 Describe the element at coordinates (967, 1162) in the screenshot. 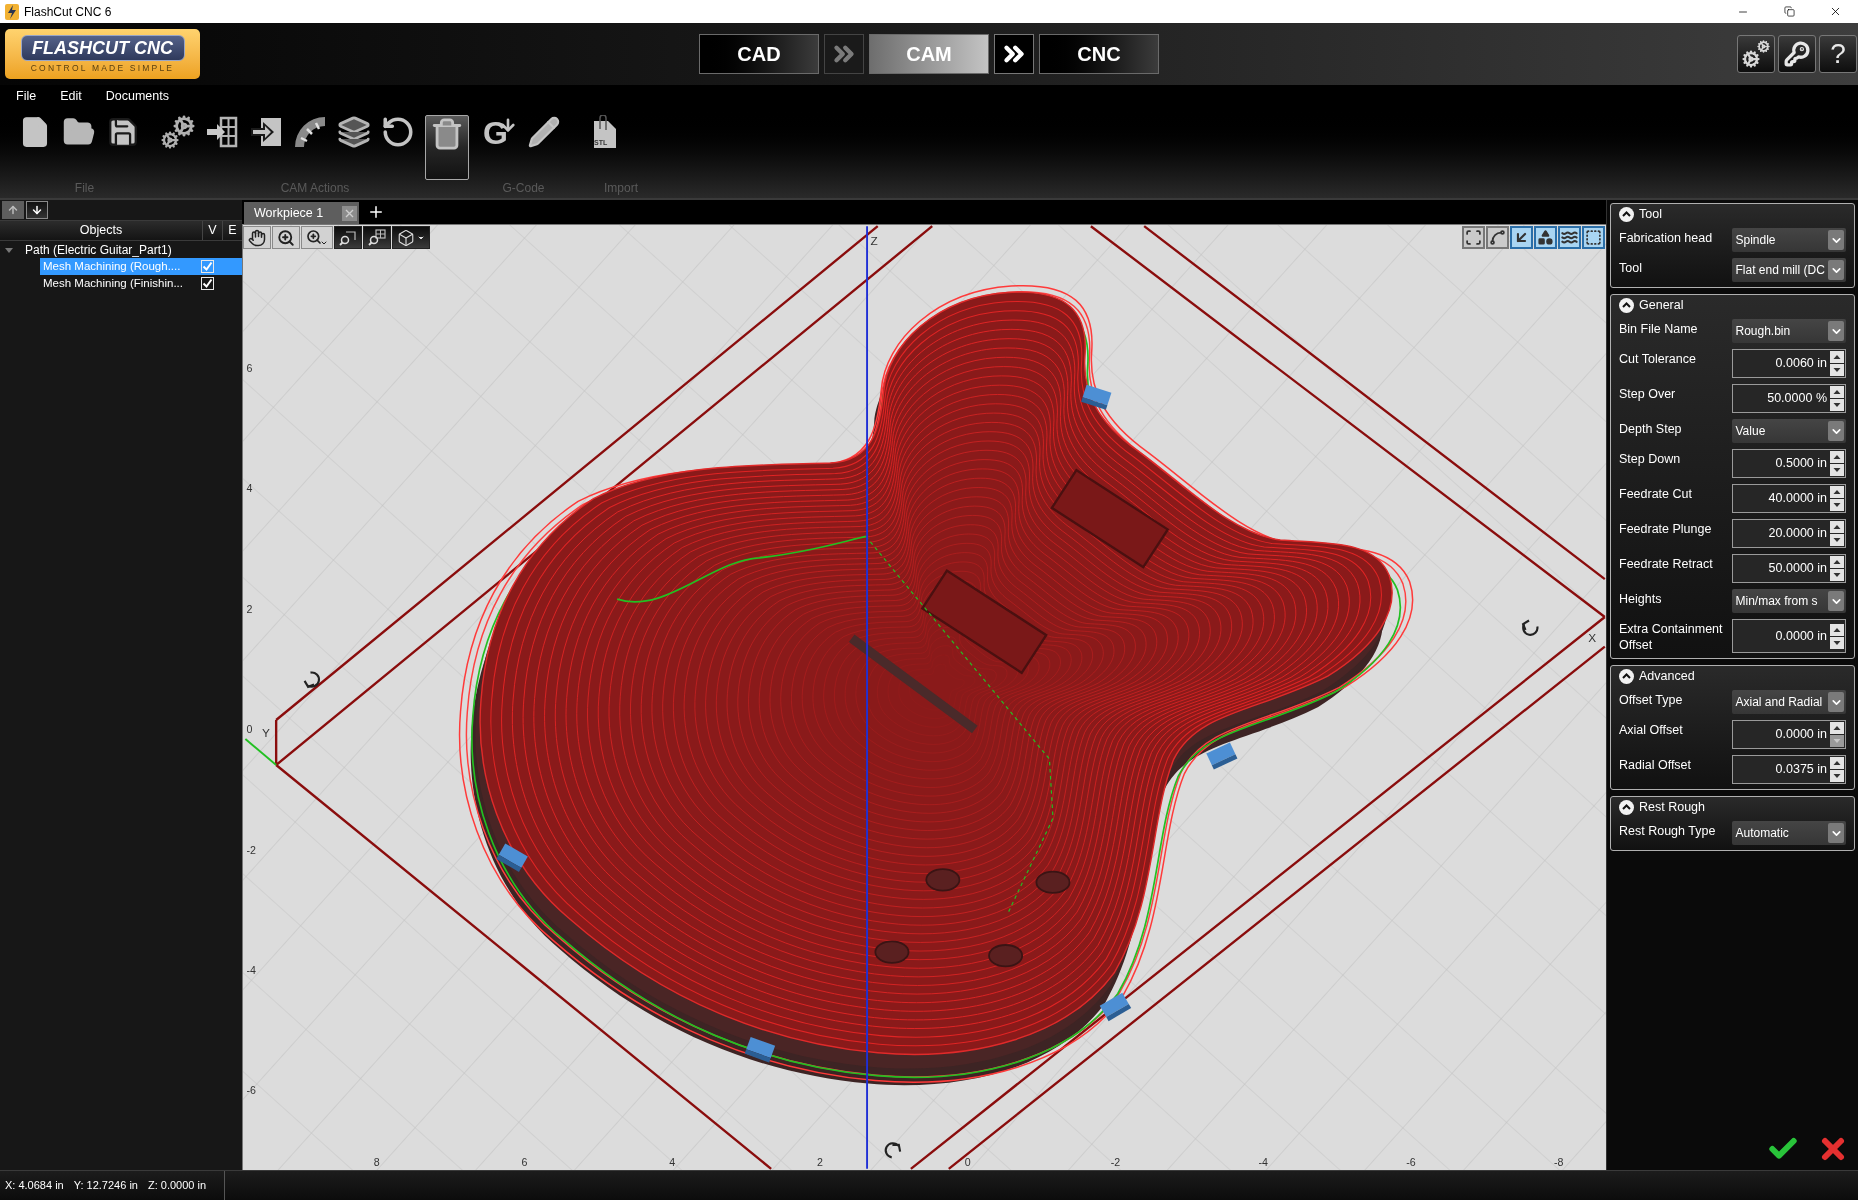

I see `axis-tick-label: 0` at that location.